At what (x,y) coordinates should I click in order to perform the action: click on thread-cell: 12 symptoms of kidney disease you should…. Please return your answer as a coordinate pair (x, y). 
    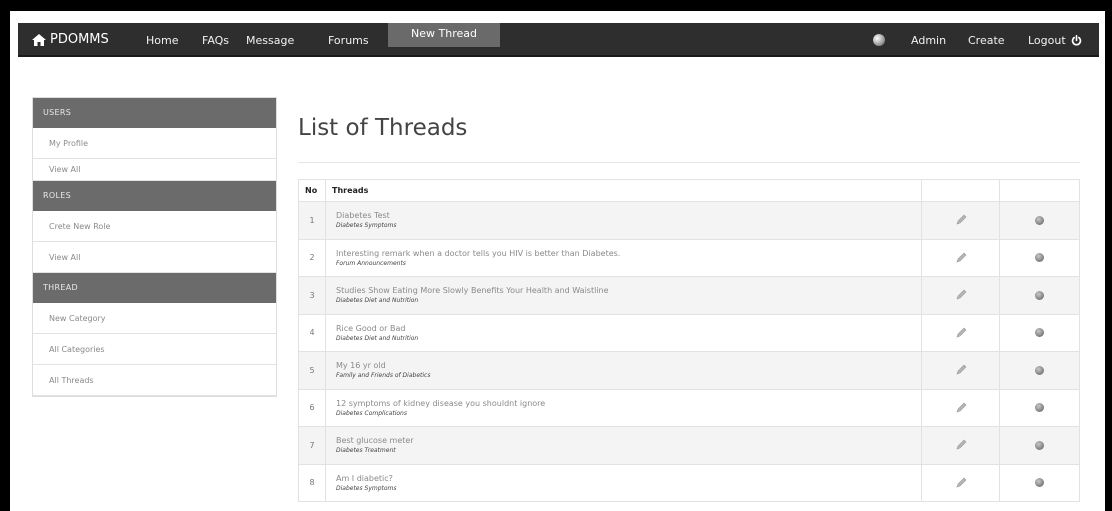
    Looking at the image, I should click on (623, 407).